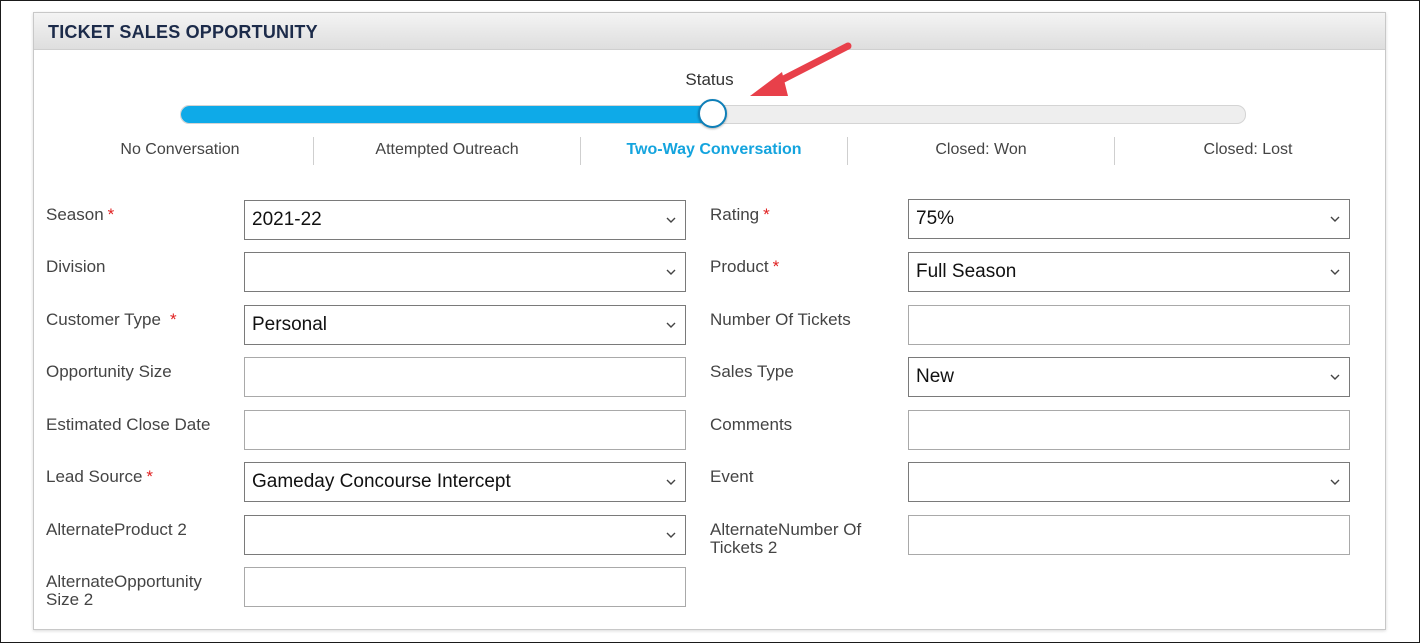 This screenshot has width=1420, height=643. What do you see at coordinates (446, 151) in the screenshot?
I see `stage-attempted-outreach: Attempted Outreach` at bounding box center [446, 151].